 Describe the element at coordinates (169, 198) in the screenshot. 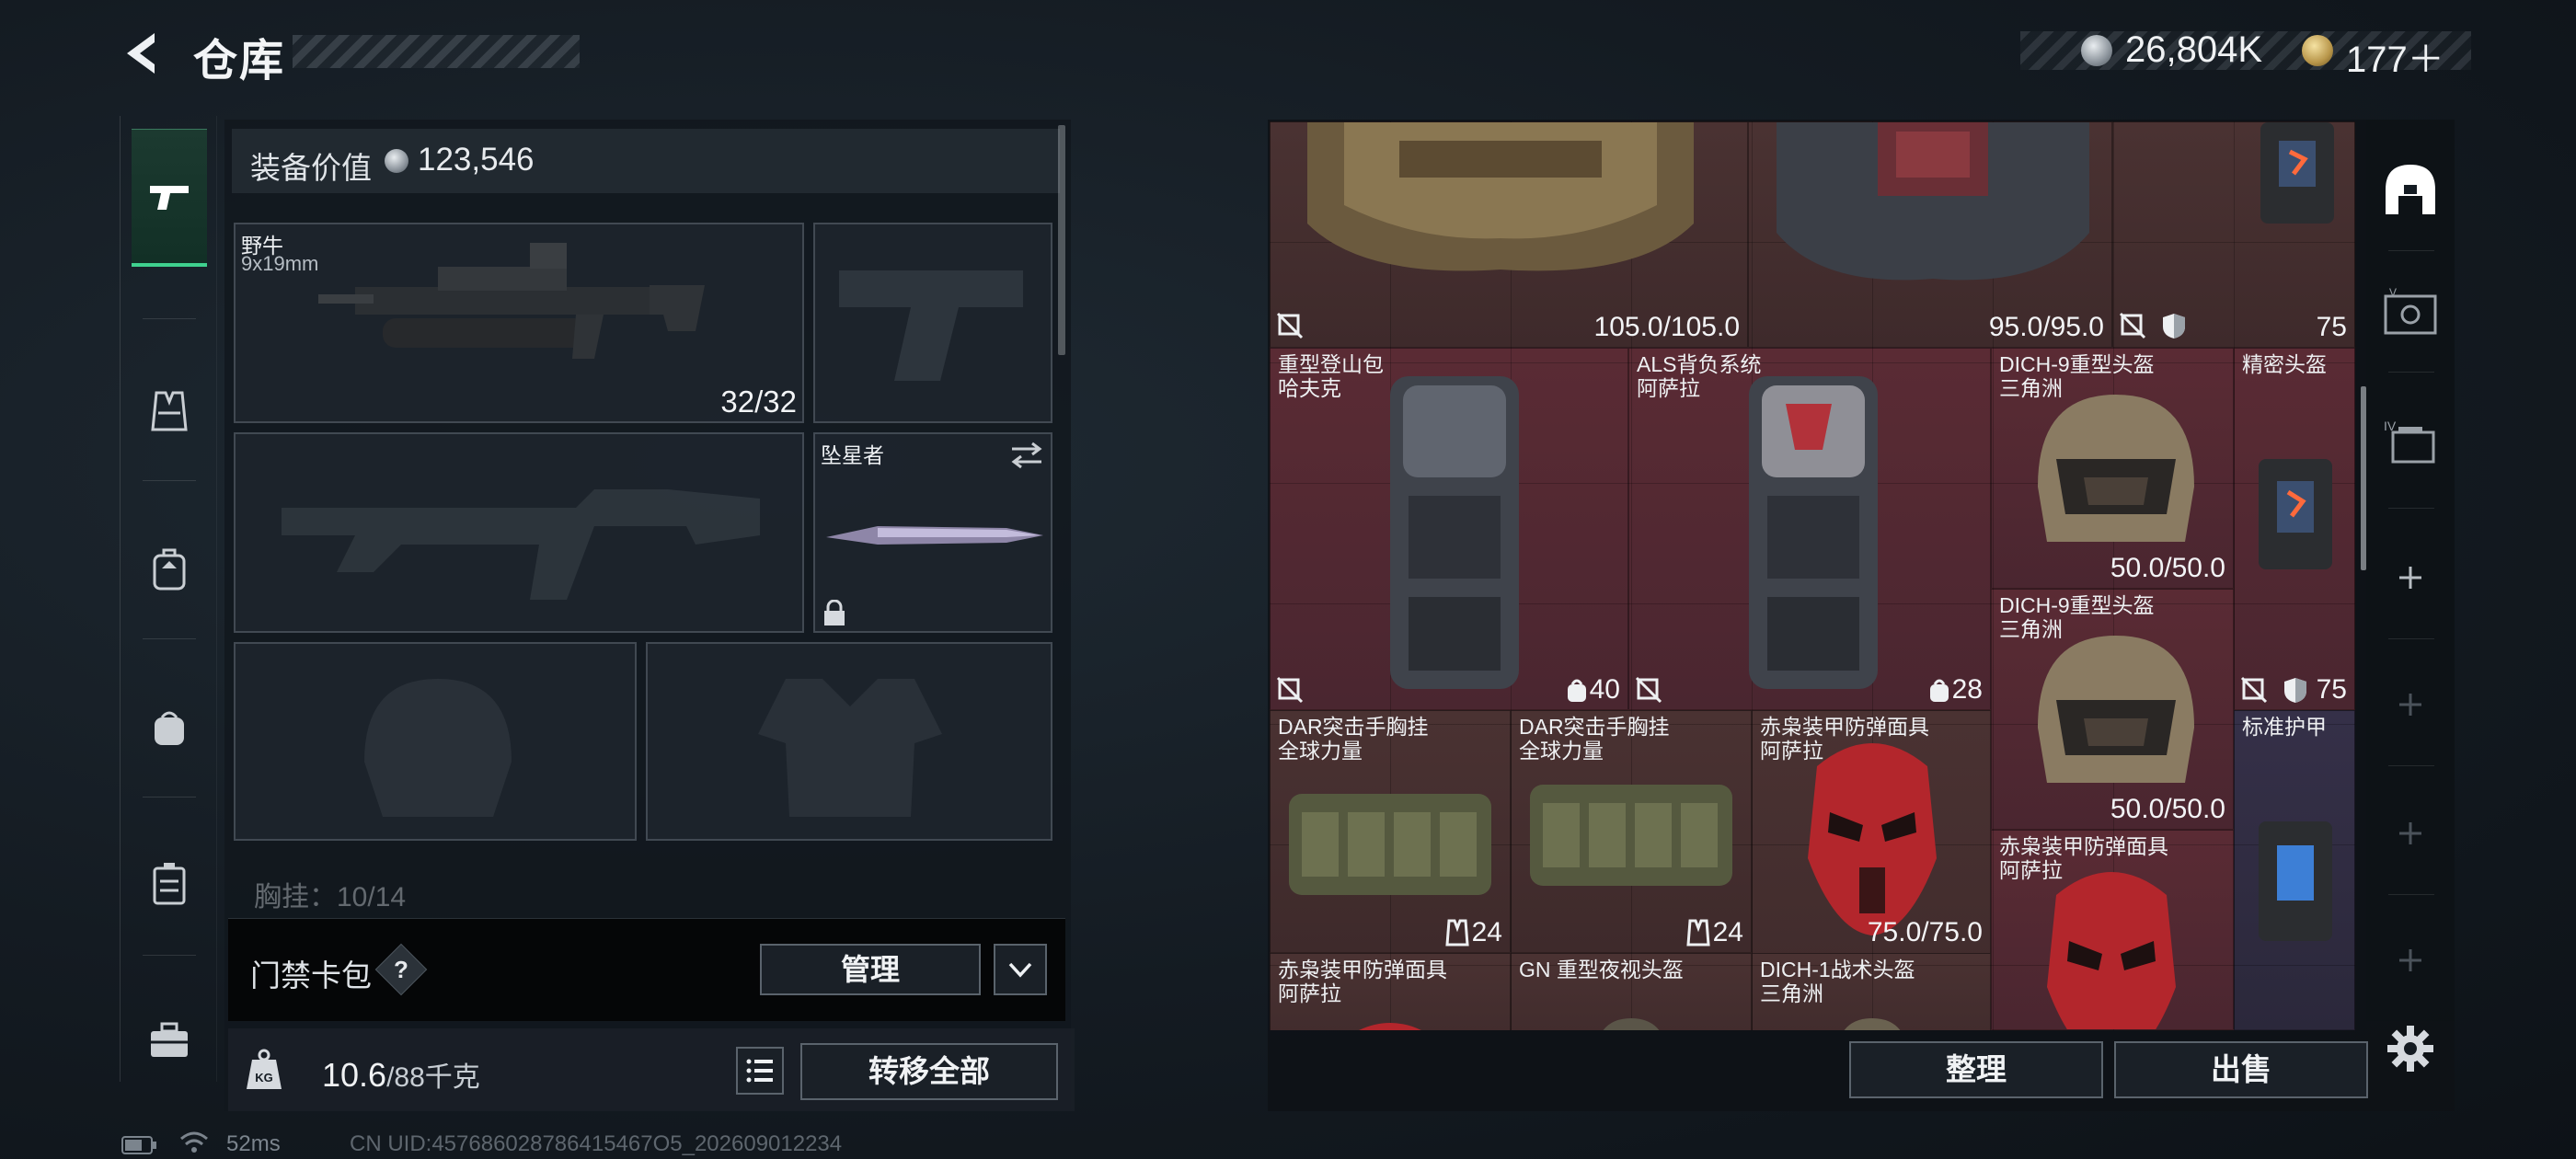

I see `rail-item-weapons` at that location.